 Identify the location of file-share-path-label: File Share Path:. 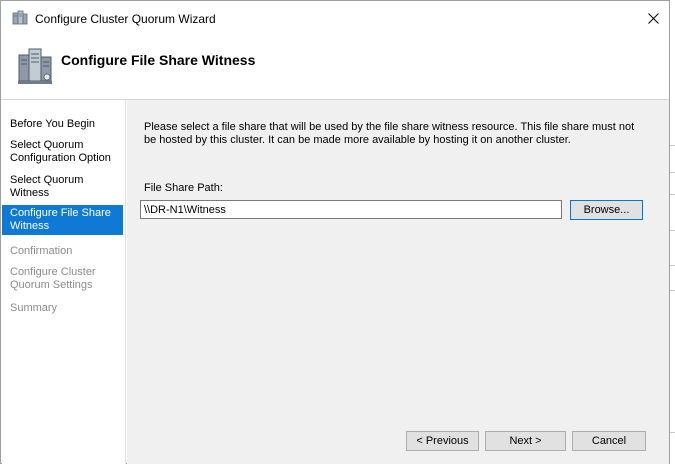
(183, 188).